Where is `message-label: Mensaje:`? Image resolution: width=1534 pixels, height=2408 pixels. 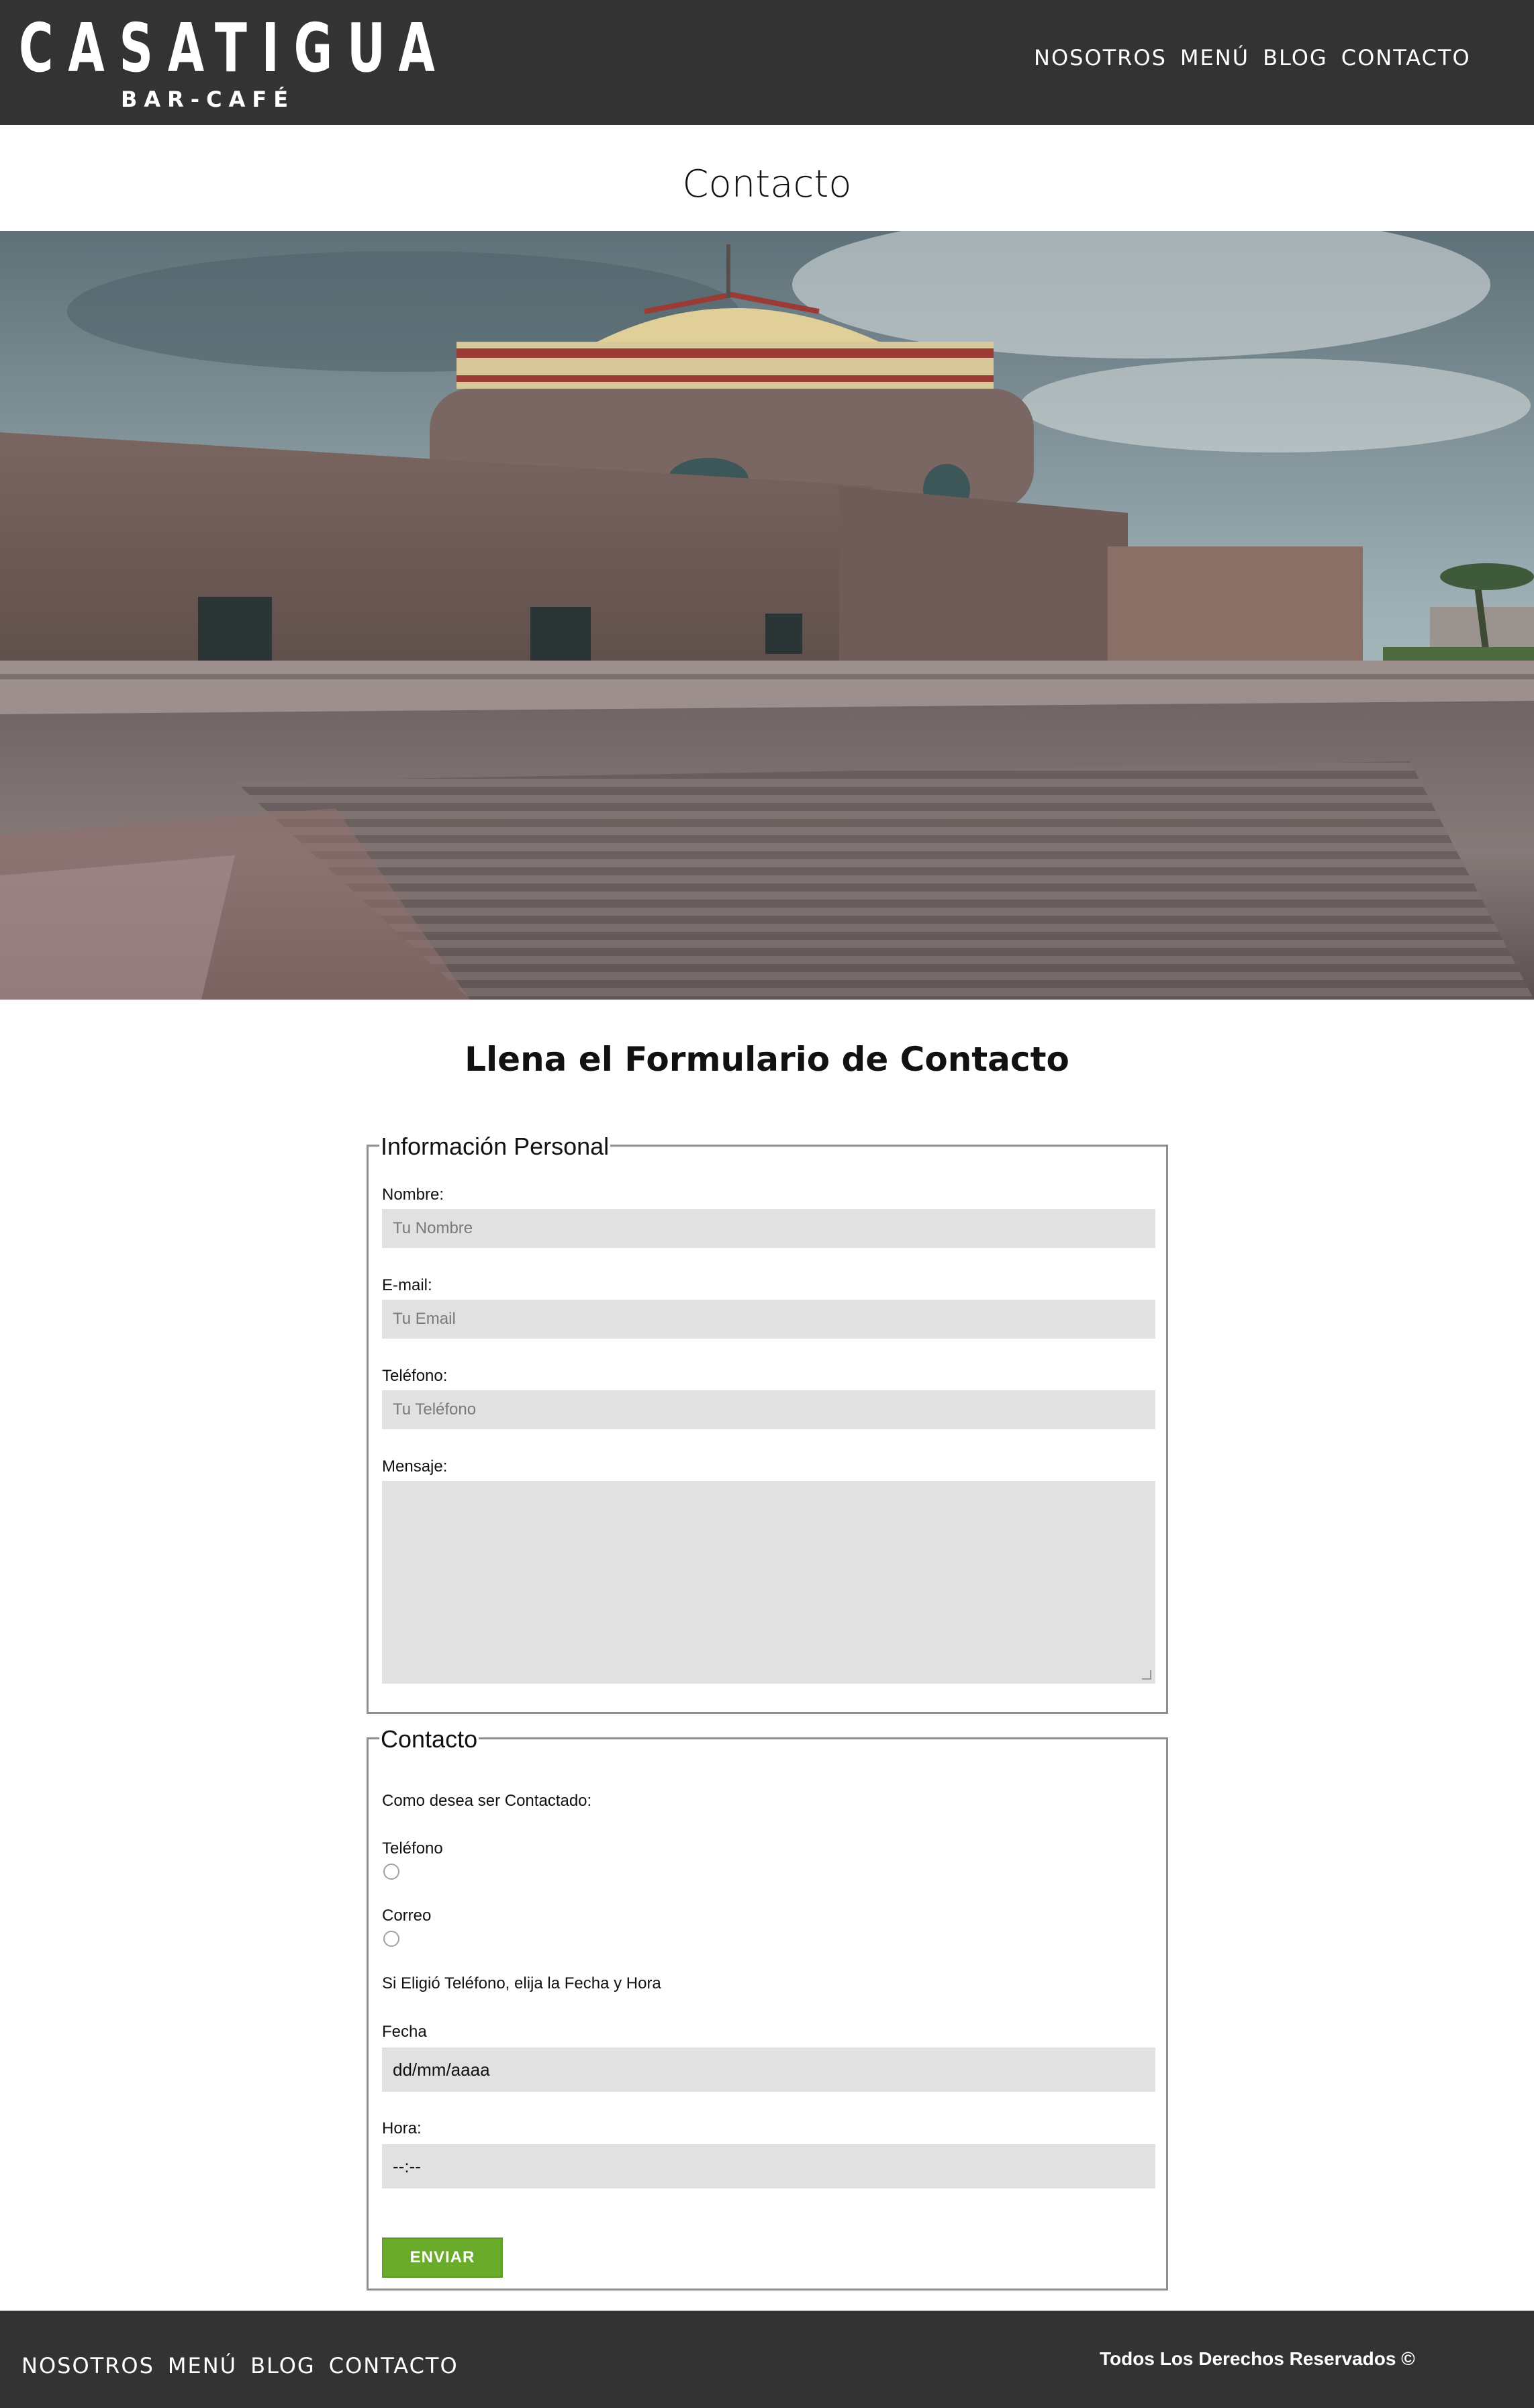
message-label: Mensaje: is located at coordinates (415, 1466).